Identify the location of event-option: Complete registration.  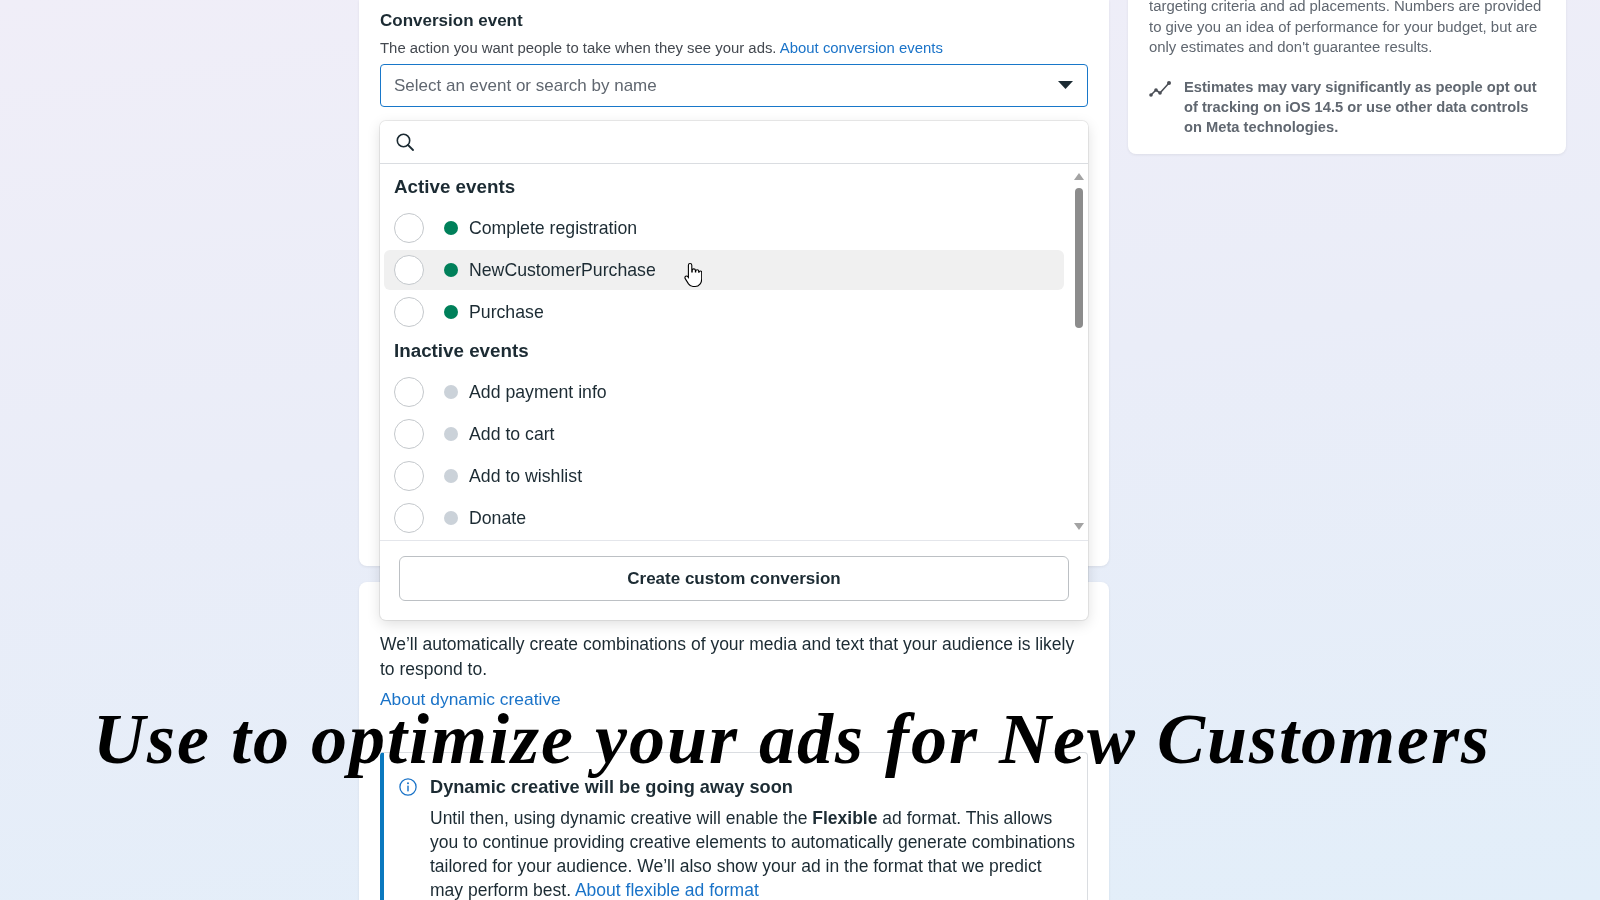
(724, 228).